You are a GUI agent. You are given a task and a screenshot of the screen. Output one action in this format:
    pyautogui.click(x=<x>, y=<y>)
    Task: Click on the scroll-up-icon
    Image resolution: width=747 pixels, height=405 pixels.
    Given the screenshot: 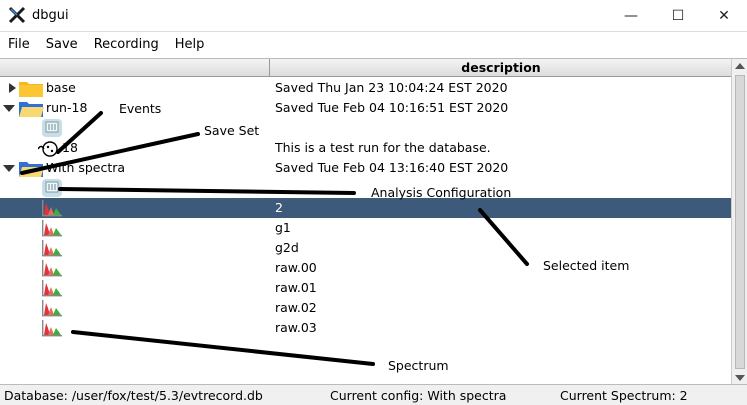 What is the action you would take?
    pyautogui.click(x=740, y=66)
    